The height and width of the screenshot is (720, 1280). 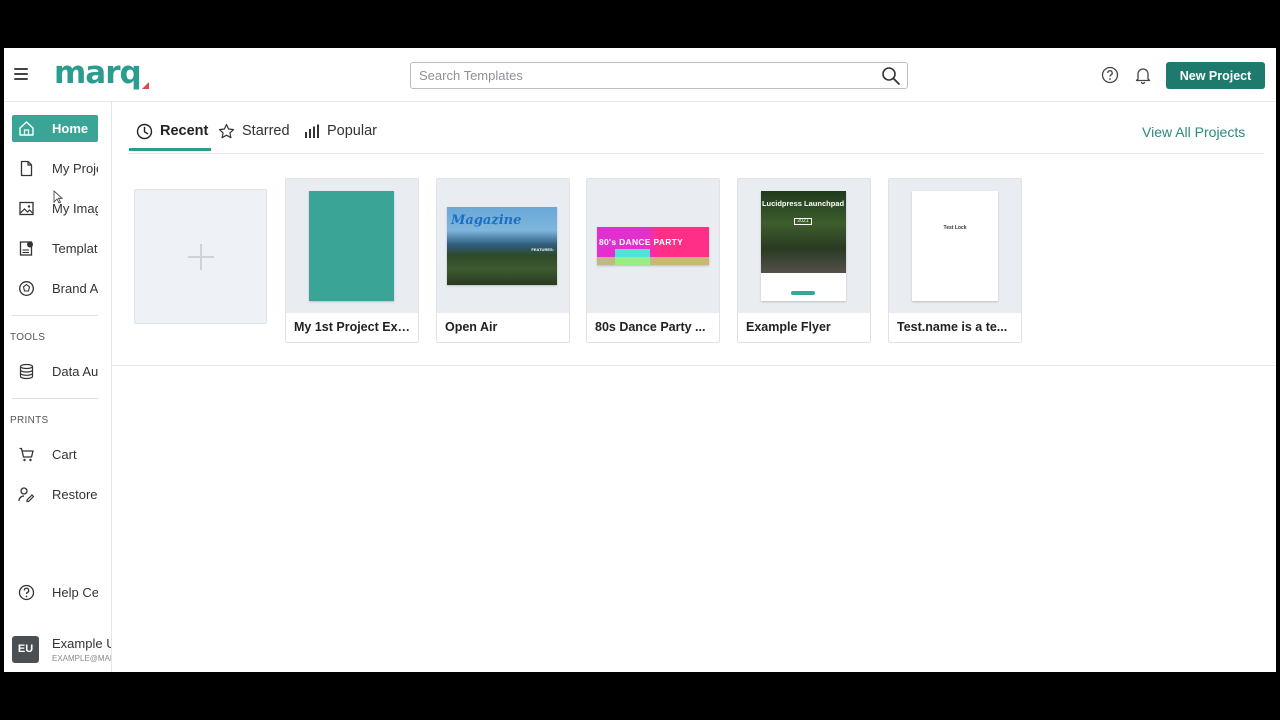 I want to click on plus-icon, so click(x=201, y=257).